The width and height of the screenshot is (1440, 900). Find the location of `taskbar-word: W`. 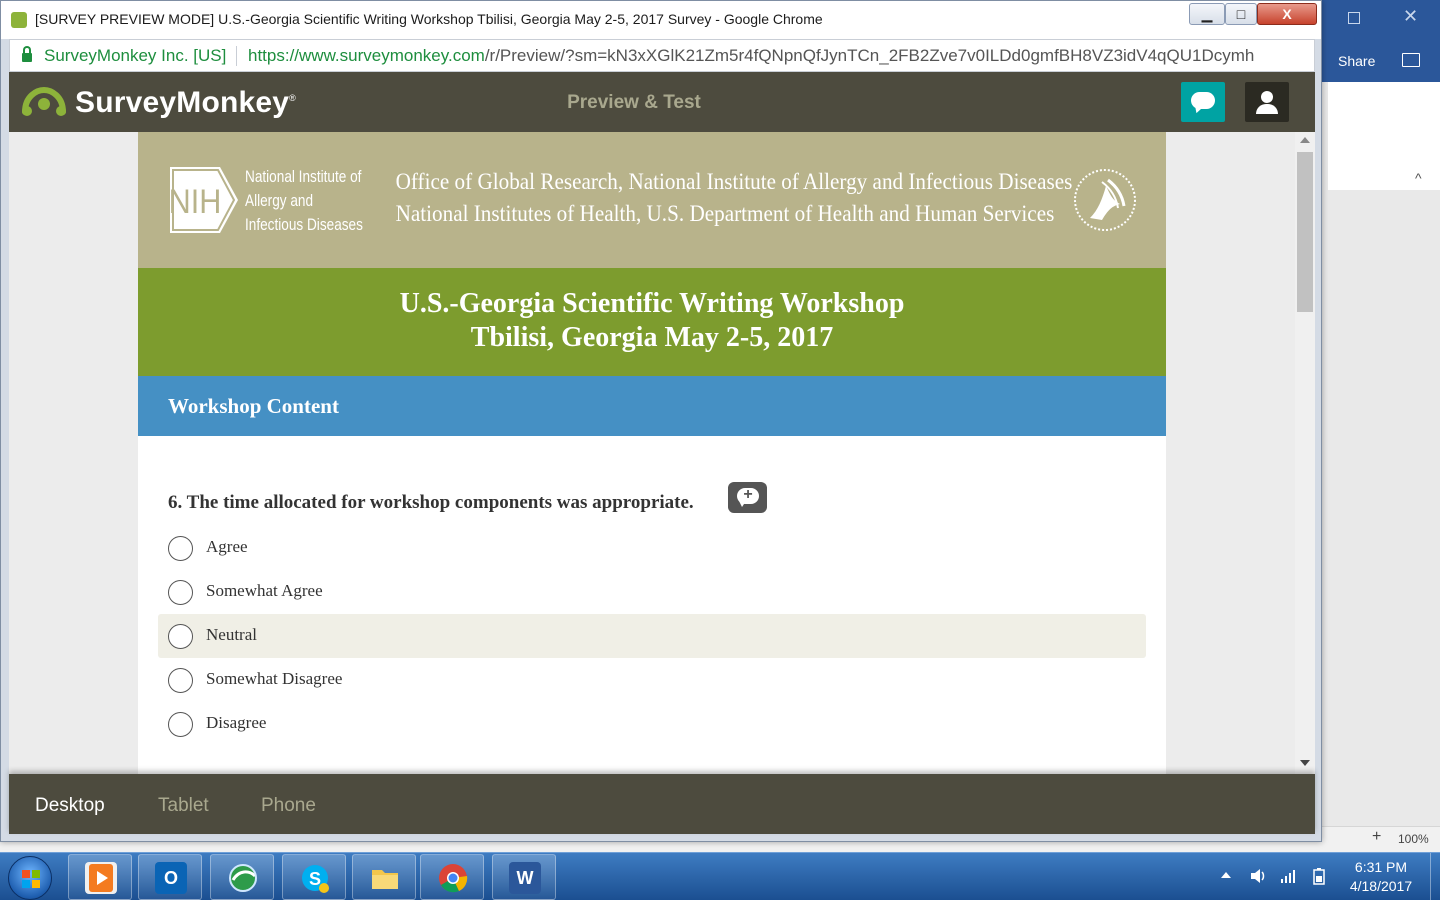

taskbar-word: W is located at coordinates (524, 877).